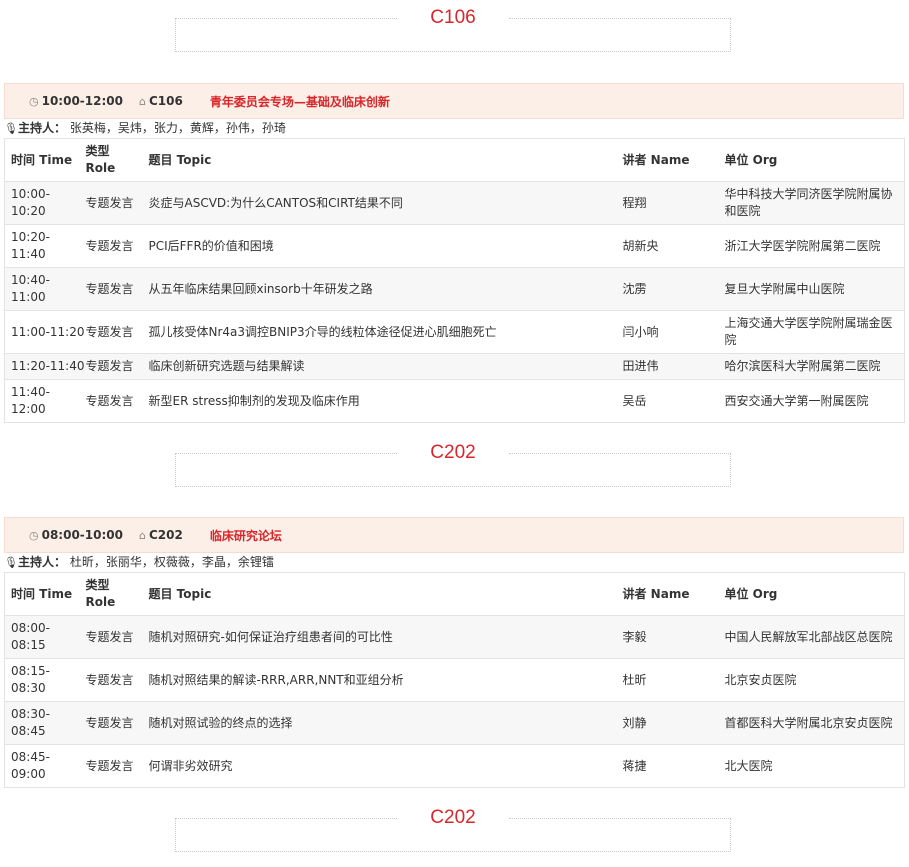 This screenshot has height=867, width=909. What do you see at coordinates (811, 203) in the screenshot?
I see `cell-org: 华中科技大学同济医学院附属协和医院` at bounding box center [811, 203].